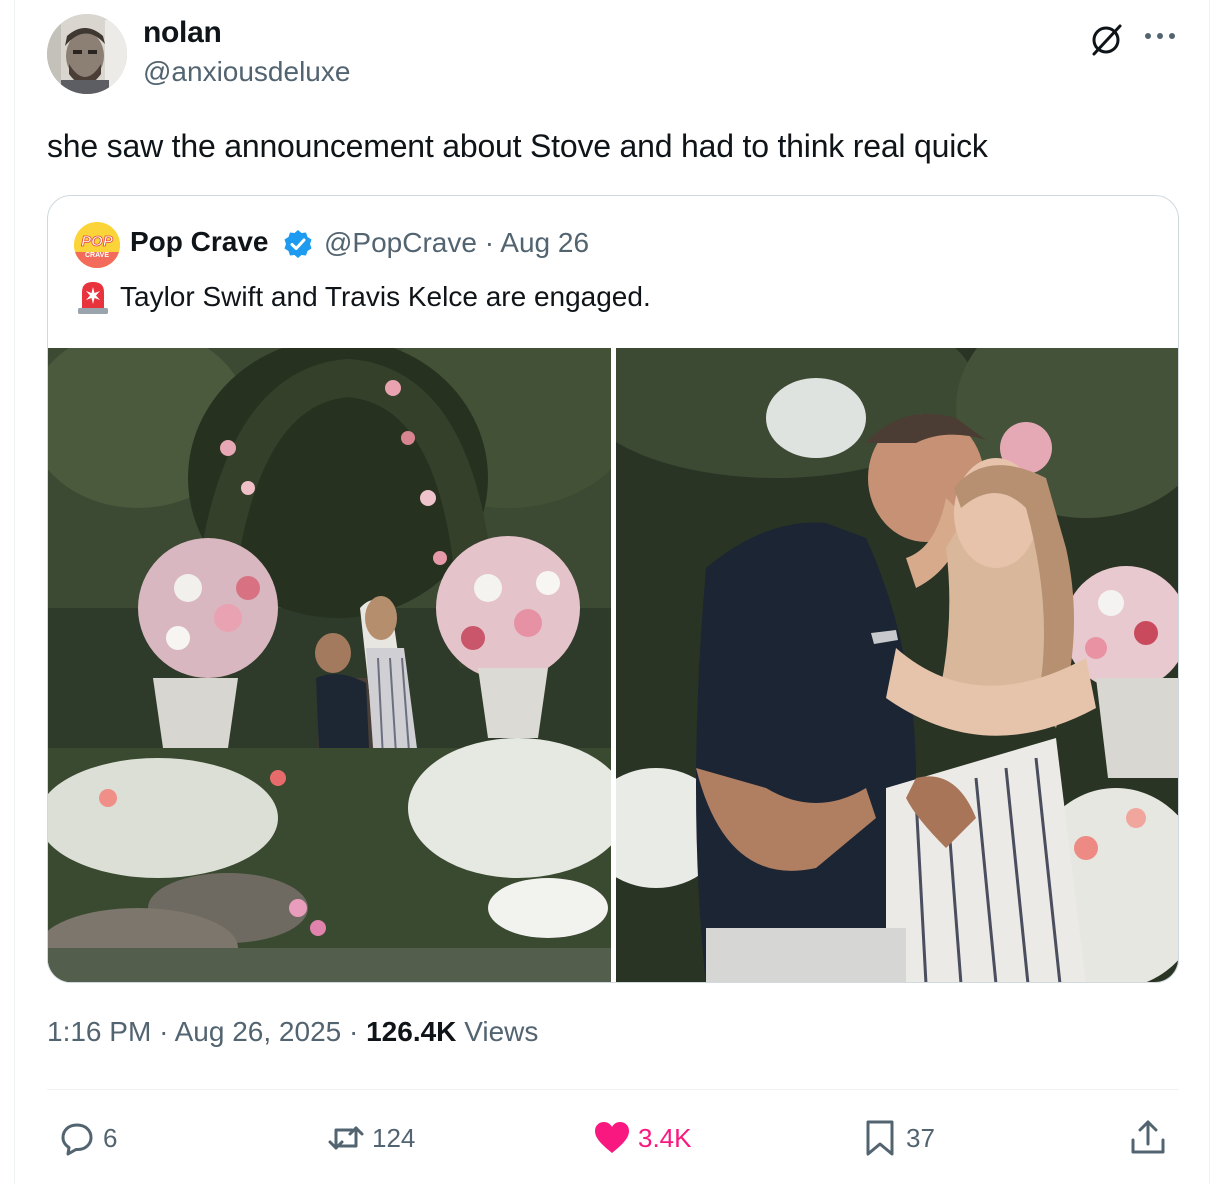 The height and width of the screenshot is (1184, 1216). I want to click on tweet-date: Aug 26, 2025, so click(258, 1031).